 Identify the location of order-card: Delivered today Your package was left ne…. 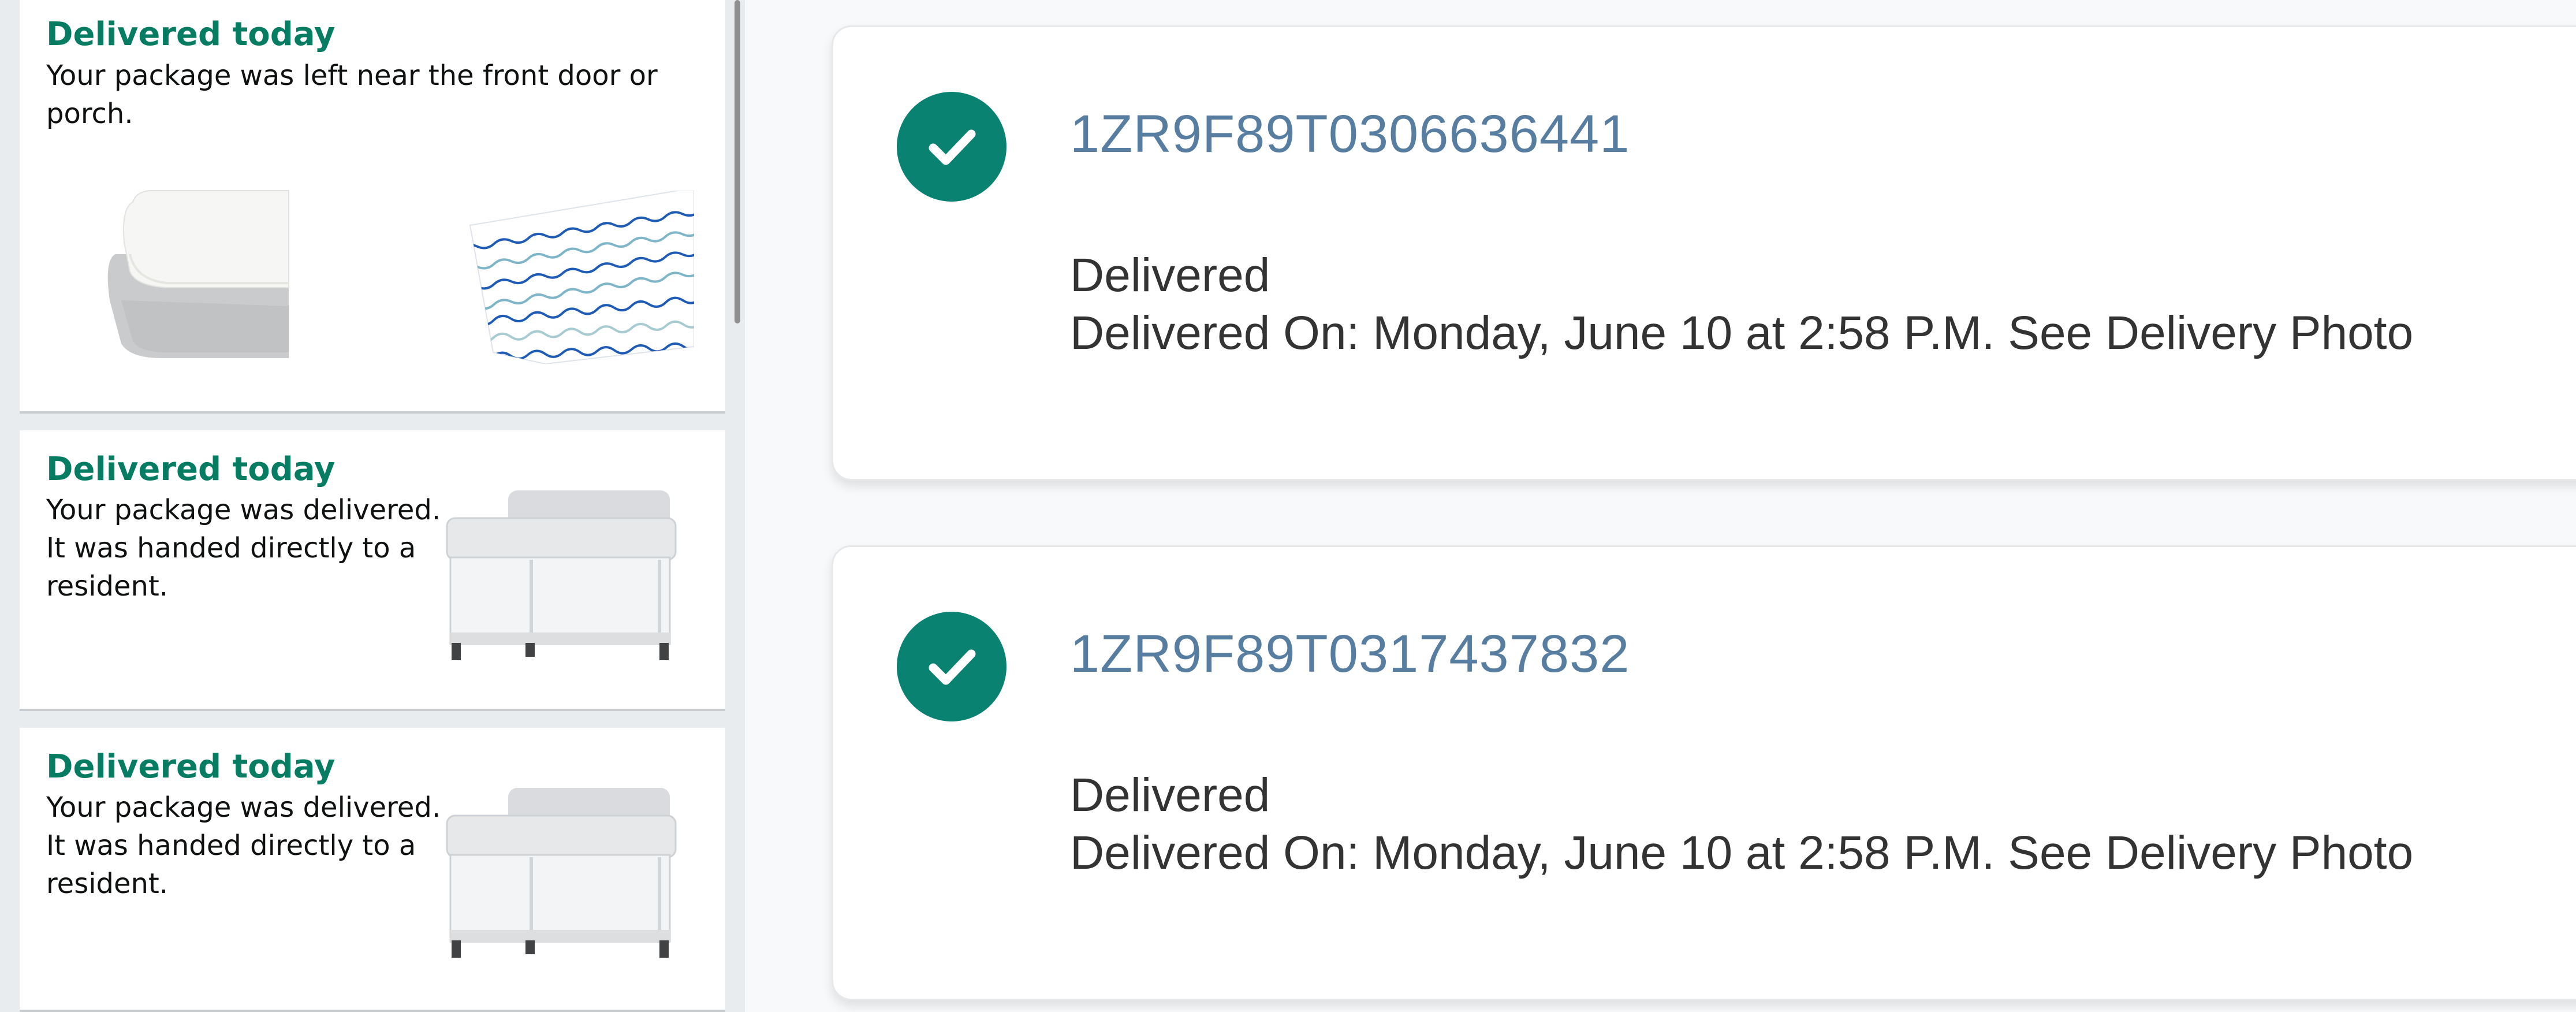
(372, 207).